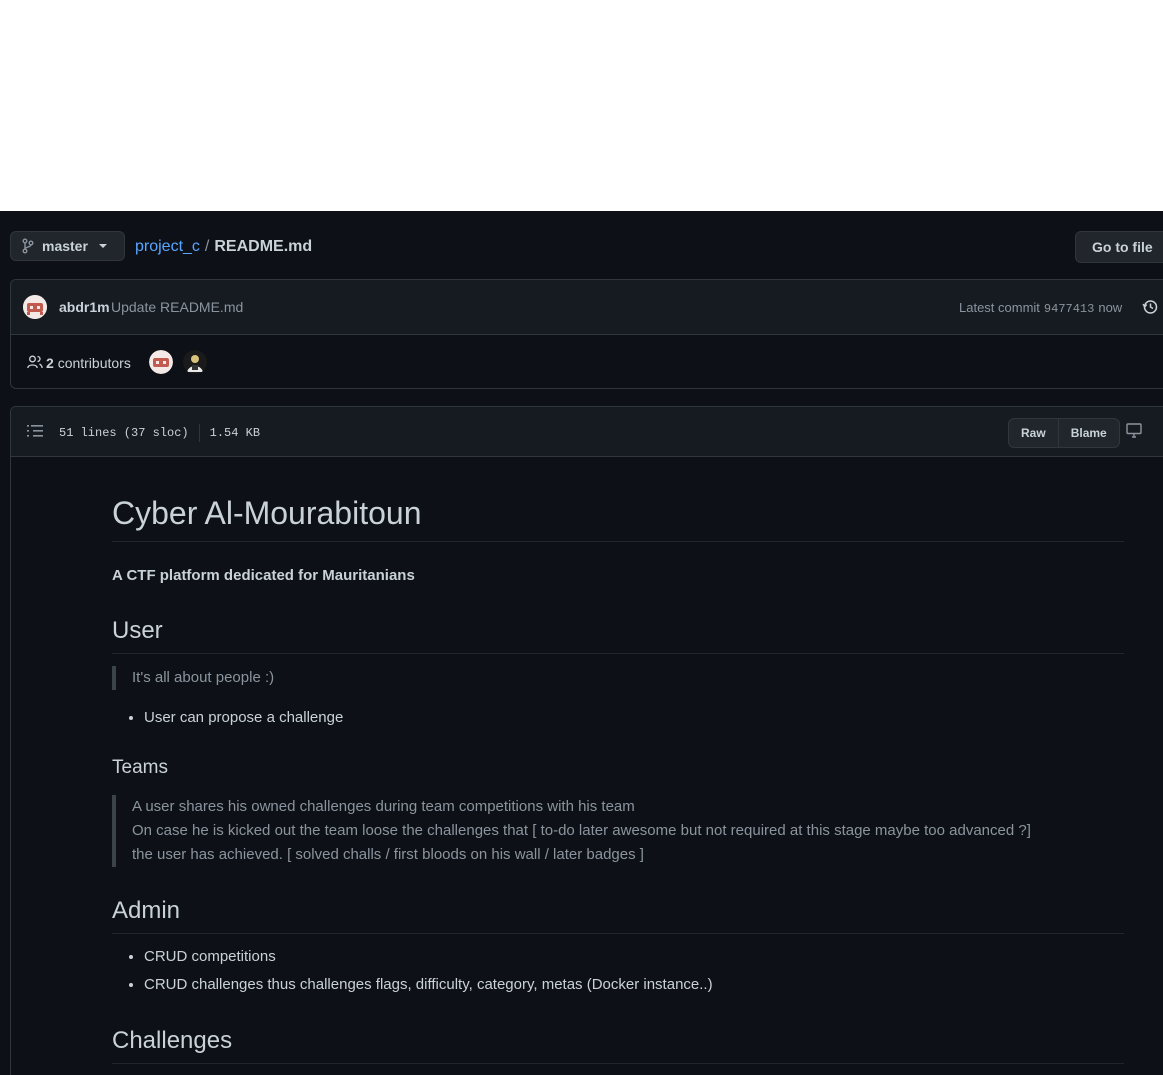  What do you see at coordinates (999, 307) in the screenshot?
I see `latest-commit-label: Latest commit` at bounding box center [999, 307].